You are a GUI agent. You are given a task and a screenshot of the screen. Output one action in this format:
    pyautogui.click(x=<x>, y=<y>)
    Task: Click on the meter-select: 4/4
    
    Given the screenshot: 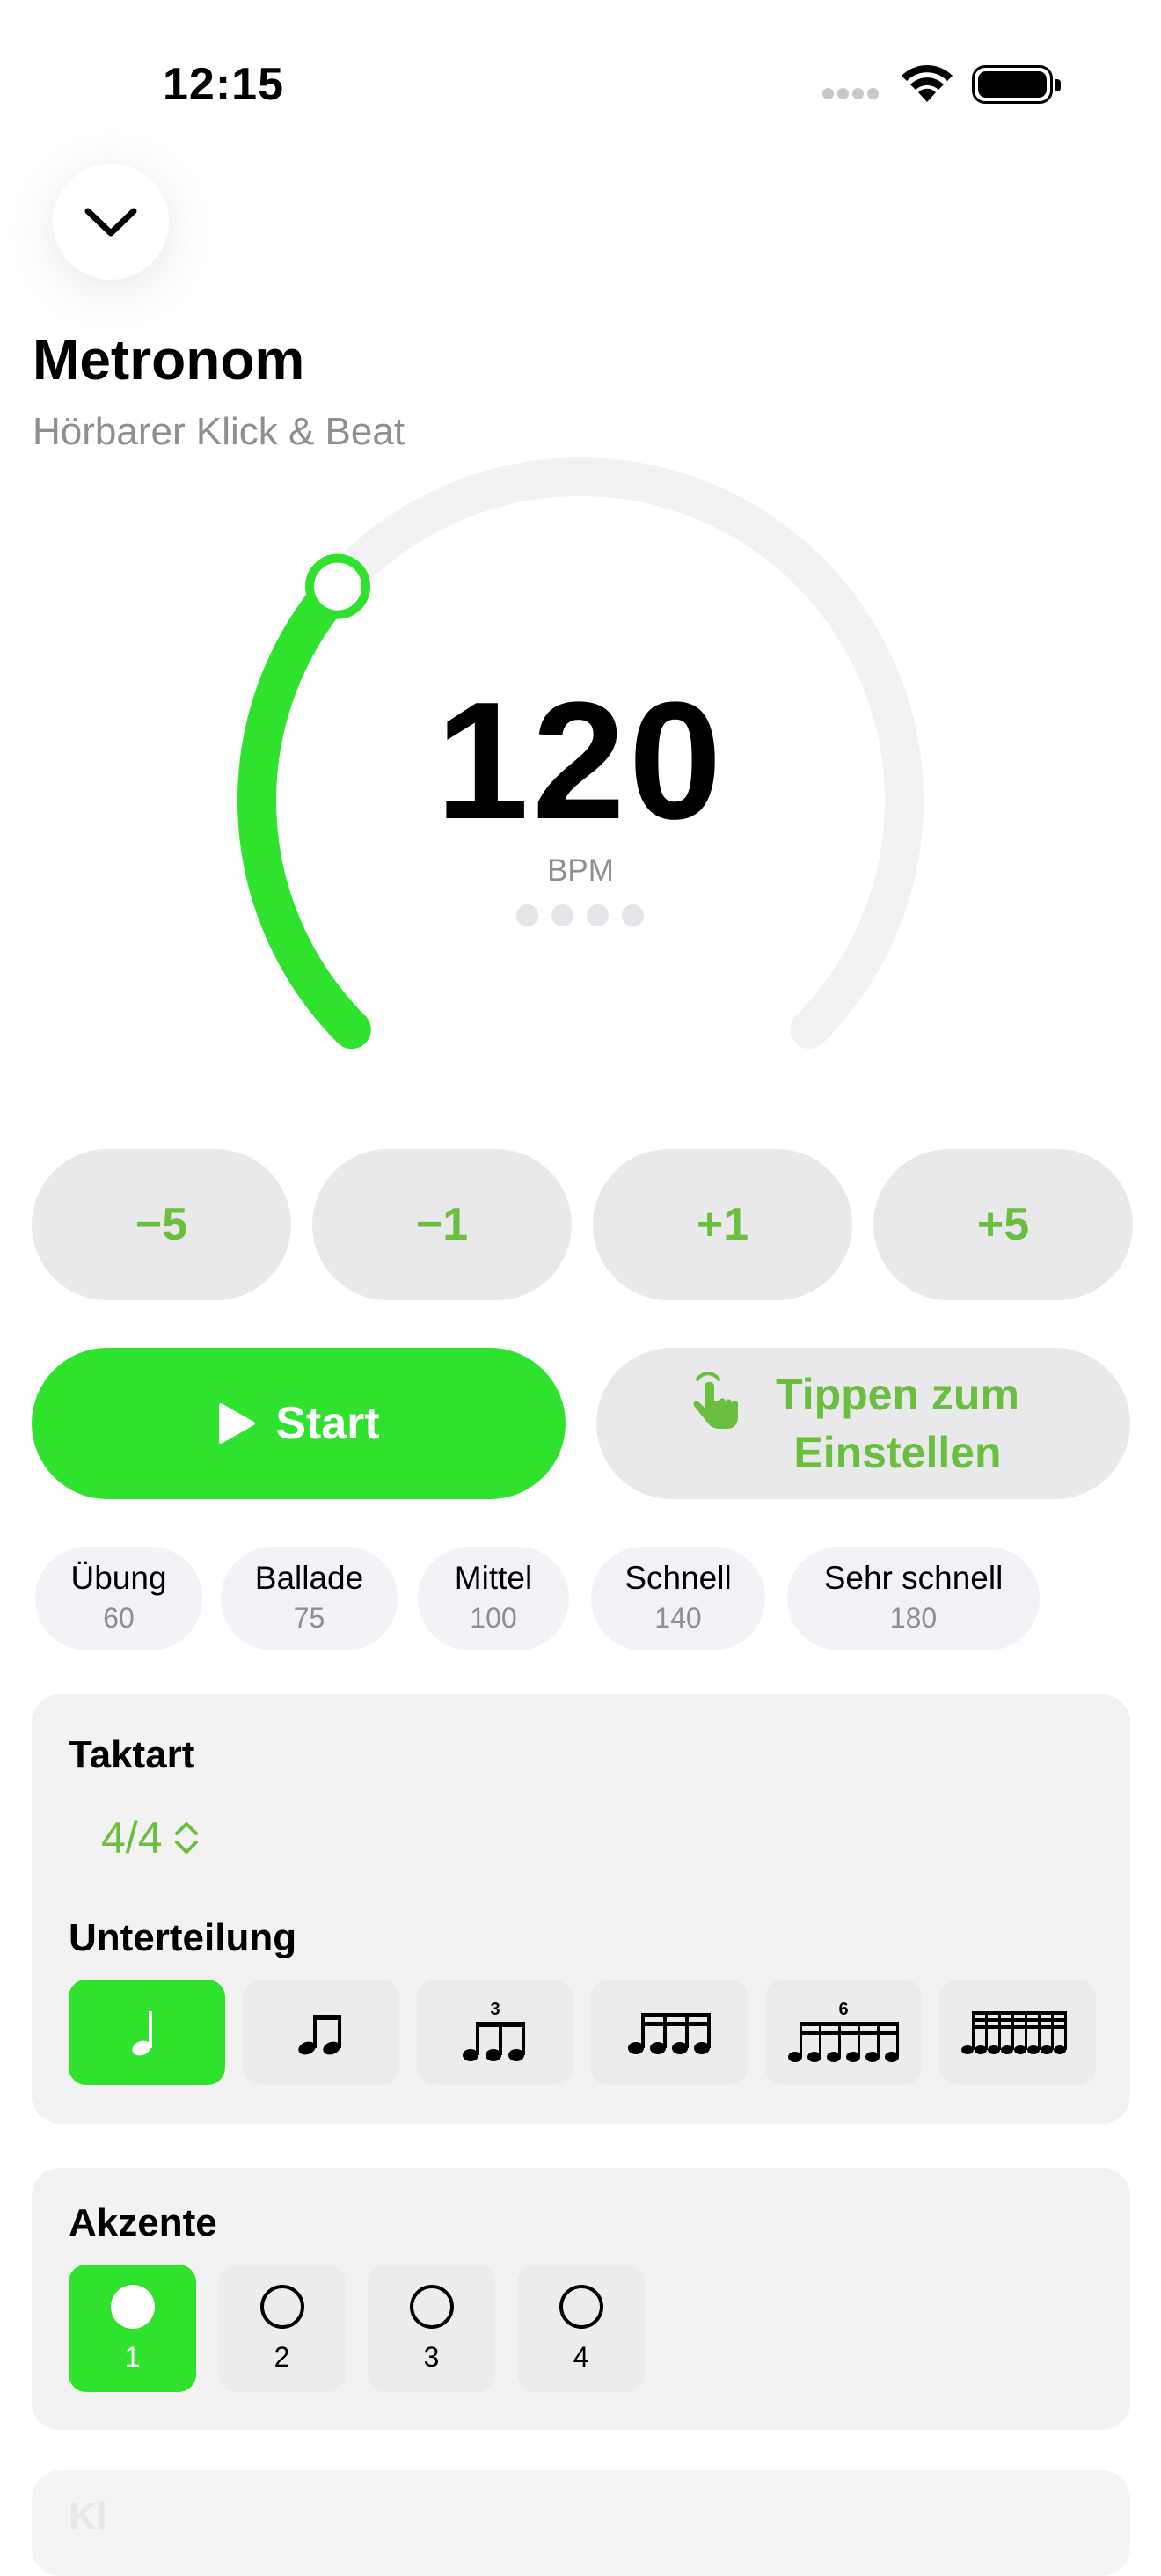 What is the action you would take?
    pyautogui.click(x=150, y=1837)
    